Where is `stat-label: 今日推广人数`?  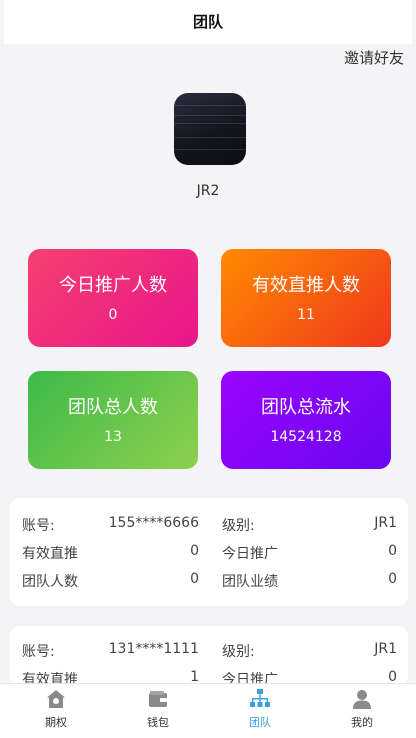 stat-label: 今日推广人数 is located at coordinates (113, 285).